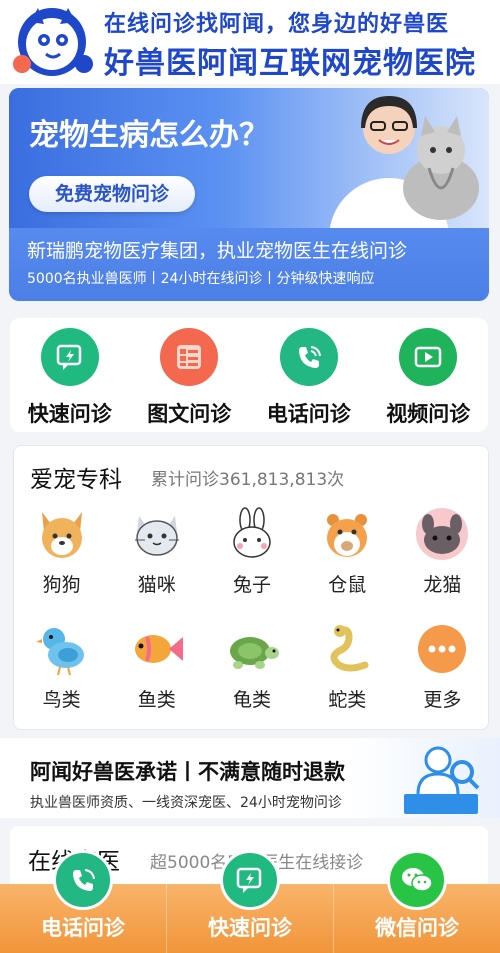 The height and width of the screenshot is (953, 500). What do you see at coordinates (156, 700) in the screenshot?
I see `pet-label-fish: 鱼类` at bounding box center [156, 700].